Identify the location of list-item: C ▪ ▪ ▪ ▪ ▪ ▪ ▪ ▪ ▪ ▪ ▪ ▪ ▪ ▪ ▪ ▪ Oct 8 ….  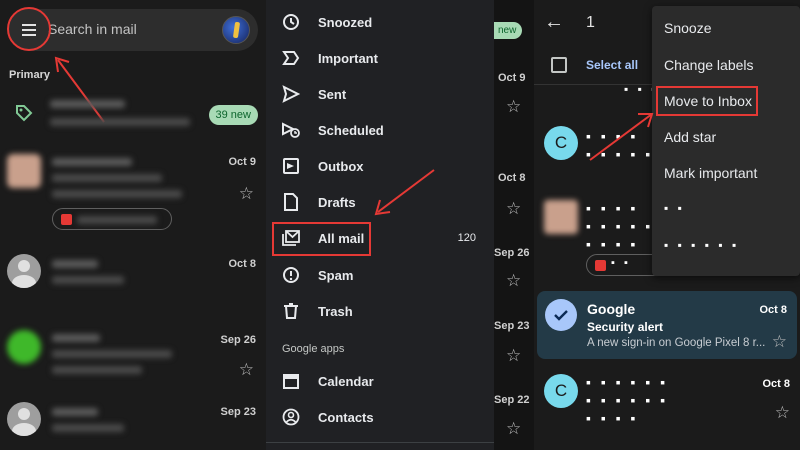
(667, 400).